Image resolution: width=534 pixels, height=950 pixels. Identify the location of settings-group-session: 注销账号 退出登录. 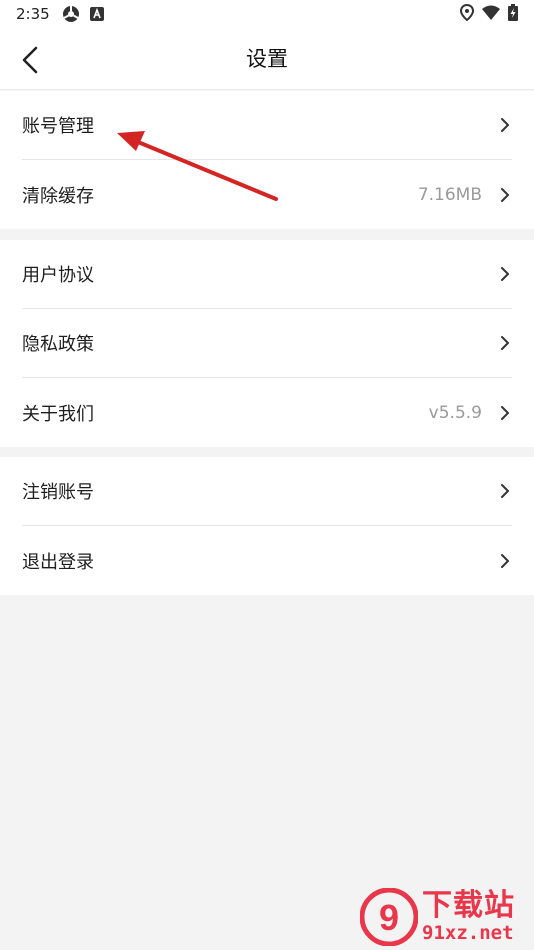
(267, 526).